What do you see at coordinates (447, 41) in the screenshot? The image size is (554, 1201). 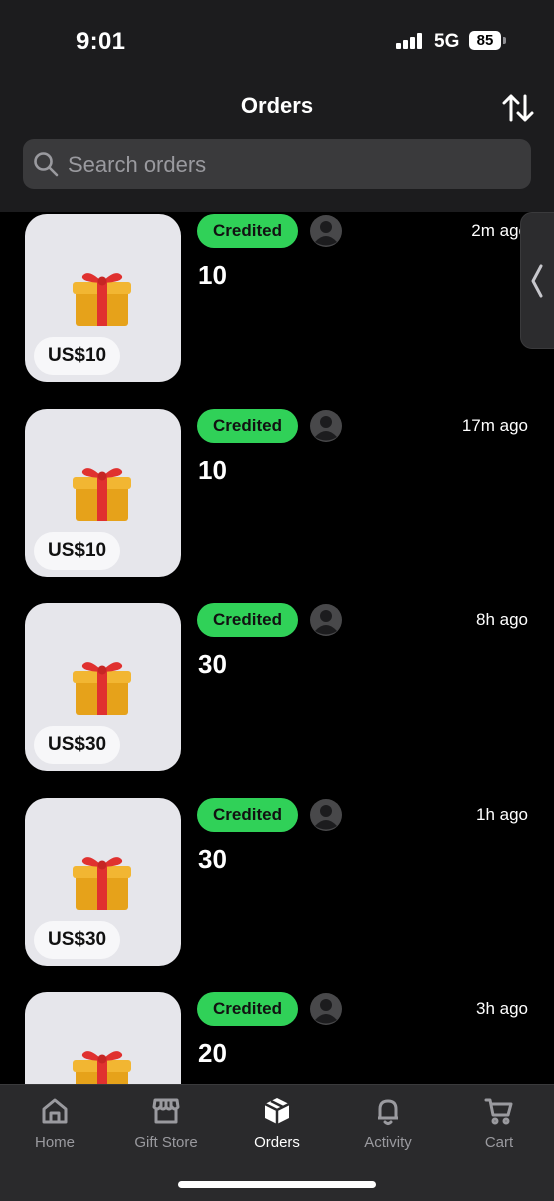 I see `network-label: 5G` at bounding box center [447, 41].